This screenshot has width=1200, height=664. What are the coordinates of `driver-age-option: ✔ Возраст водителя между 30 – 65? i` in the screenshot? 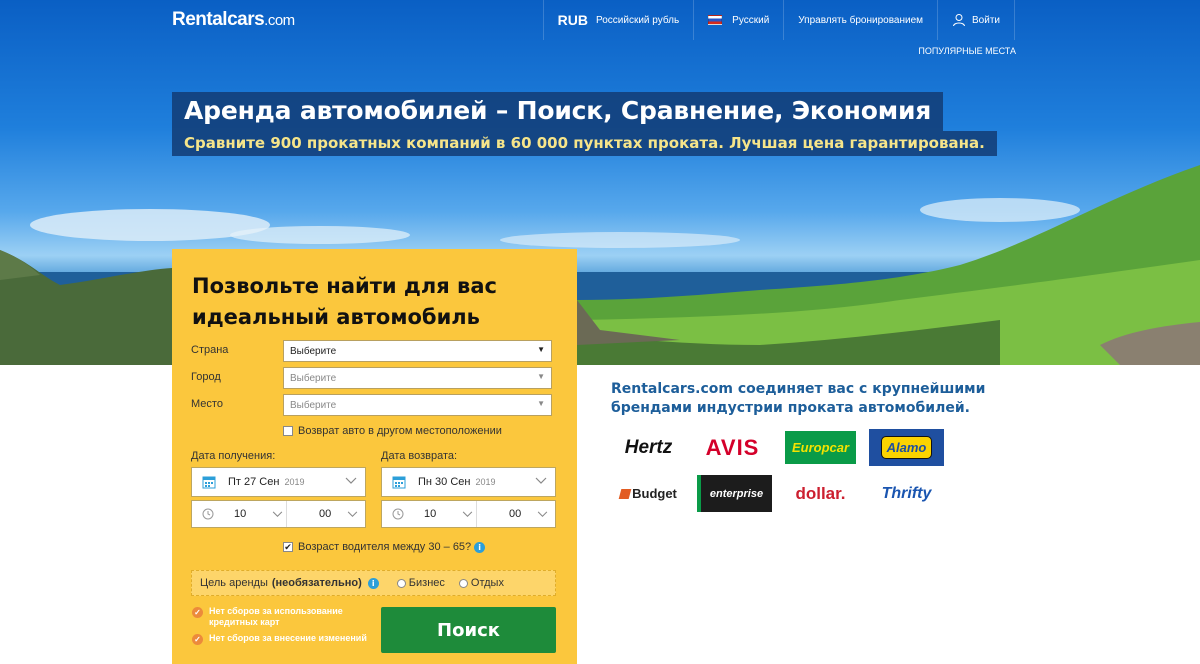 It's located at (384, 547).